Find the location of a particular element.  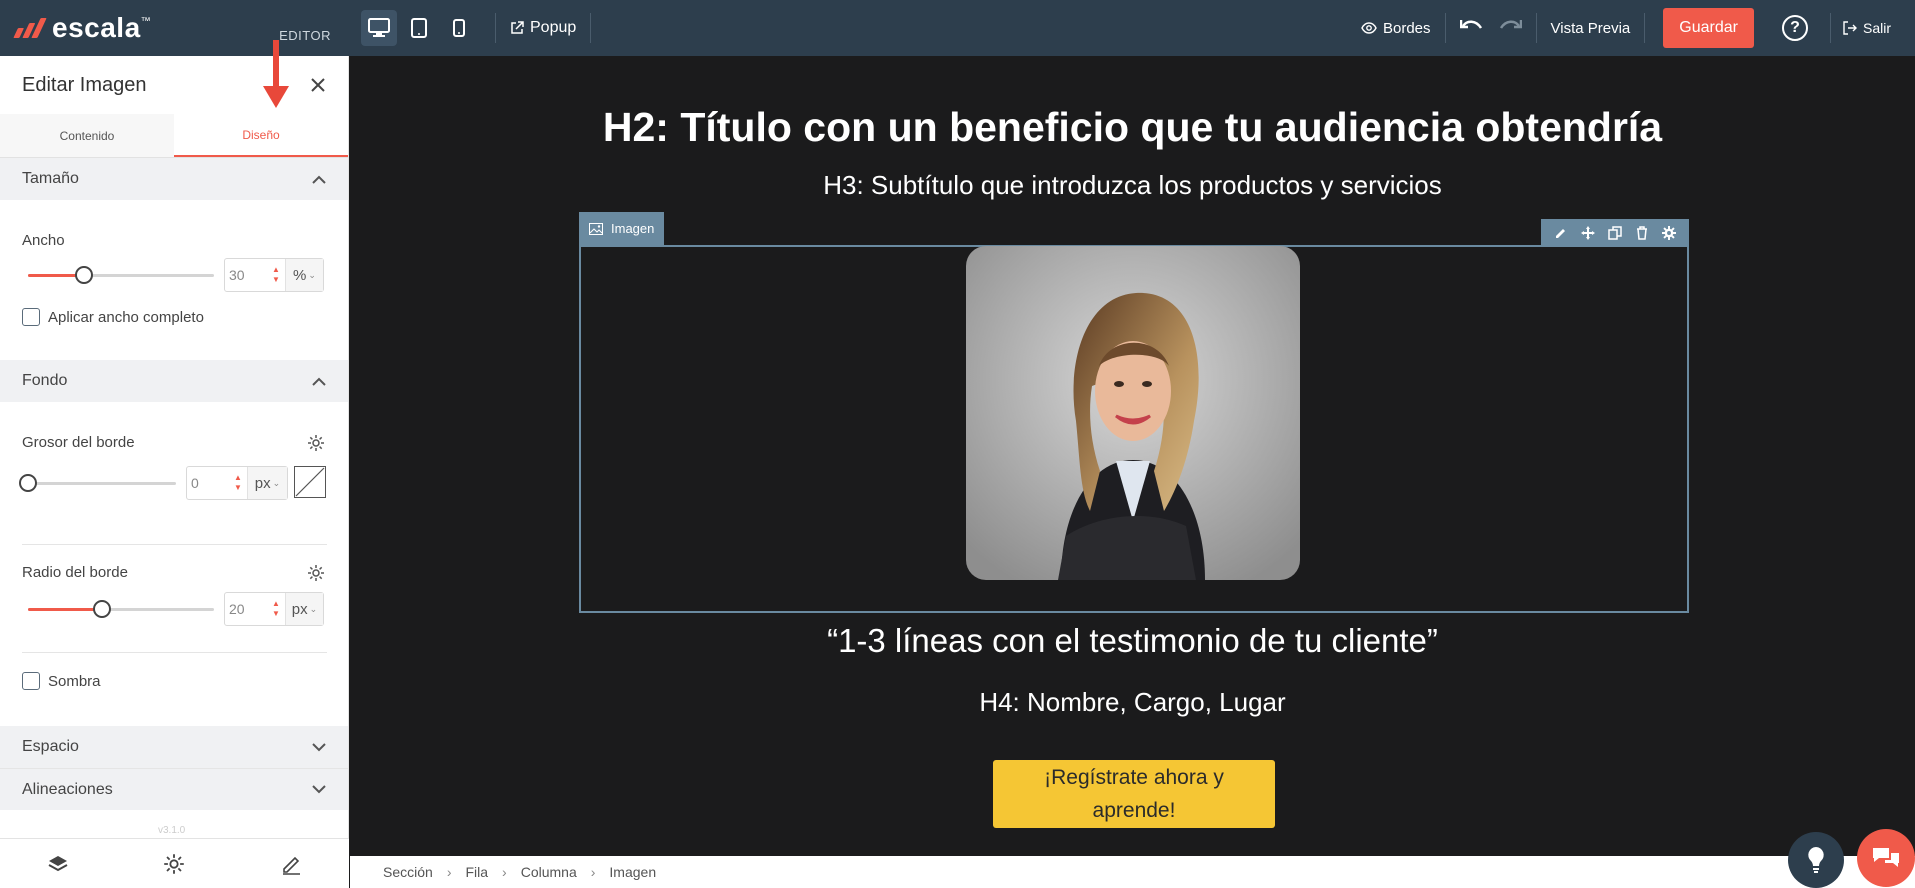

vista-previa-button: Vista Previa is located at coordinates (1591, 28).